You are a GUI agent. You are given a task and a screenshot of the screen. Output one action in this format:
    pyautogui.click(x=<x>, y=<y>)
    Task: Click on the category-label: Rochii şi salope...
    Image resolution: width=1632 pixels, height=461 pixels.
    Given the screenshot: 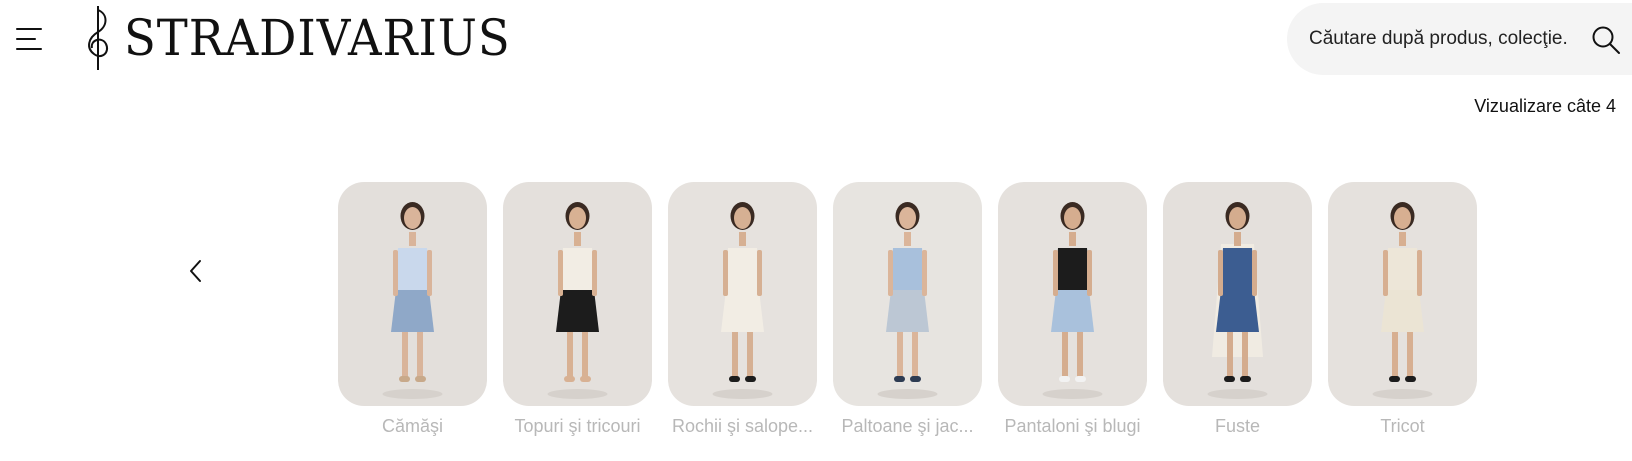 What is the action you would take?
    pyautogui.click(x=742, y=426)
    